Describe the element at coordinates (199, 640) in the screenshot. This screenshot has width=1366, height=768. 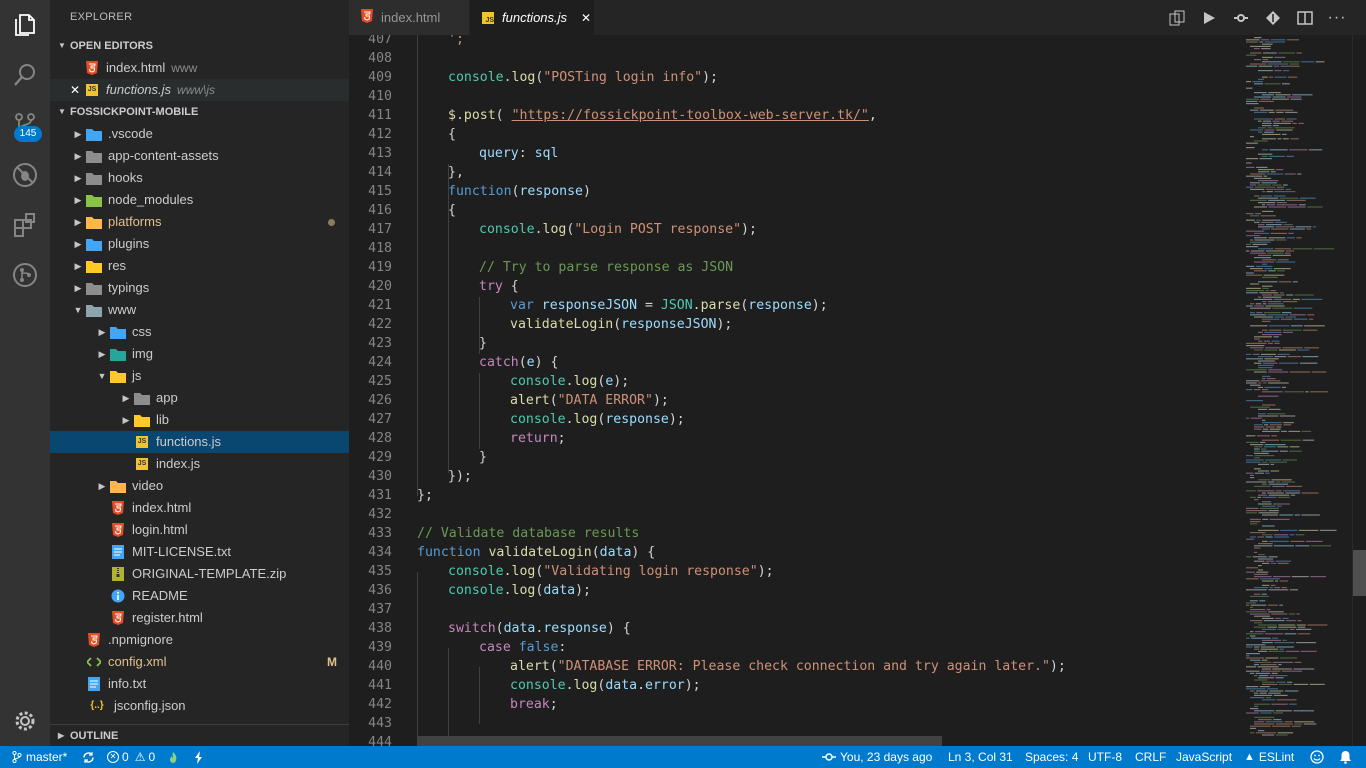
I see `tree-file: .npmignore` at that location.